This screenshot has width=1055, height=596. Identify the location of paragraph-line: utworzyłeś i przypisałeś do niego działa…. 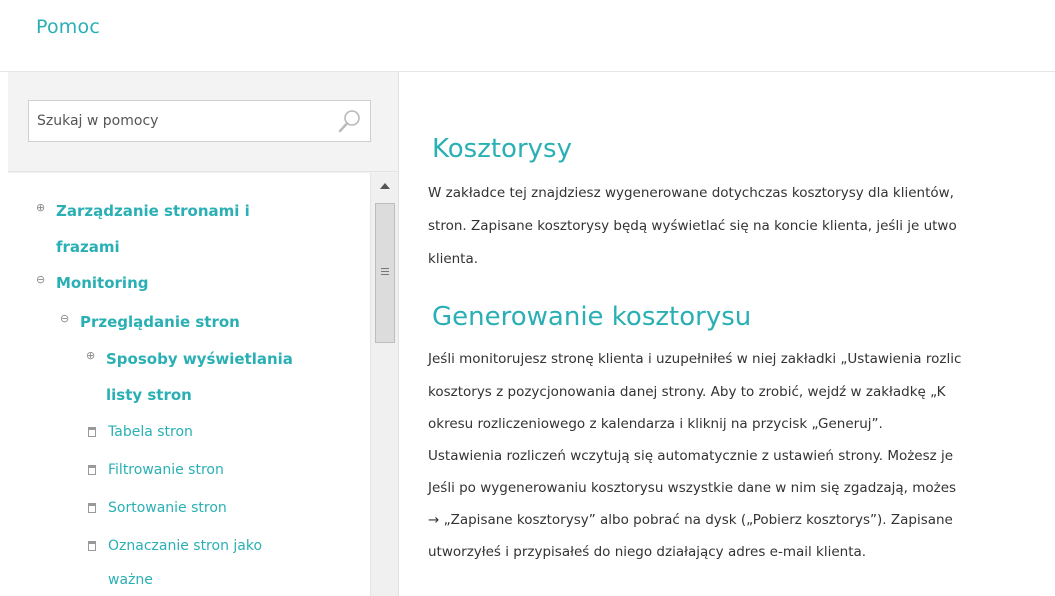
(647, 552).